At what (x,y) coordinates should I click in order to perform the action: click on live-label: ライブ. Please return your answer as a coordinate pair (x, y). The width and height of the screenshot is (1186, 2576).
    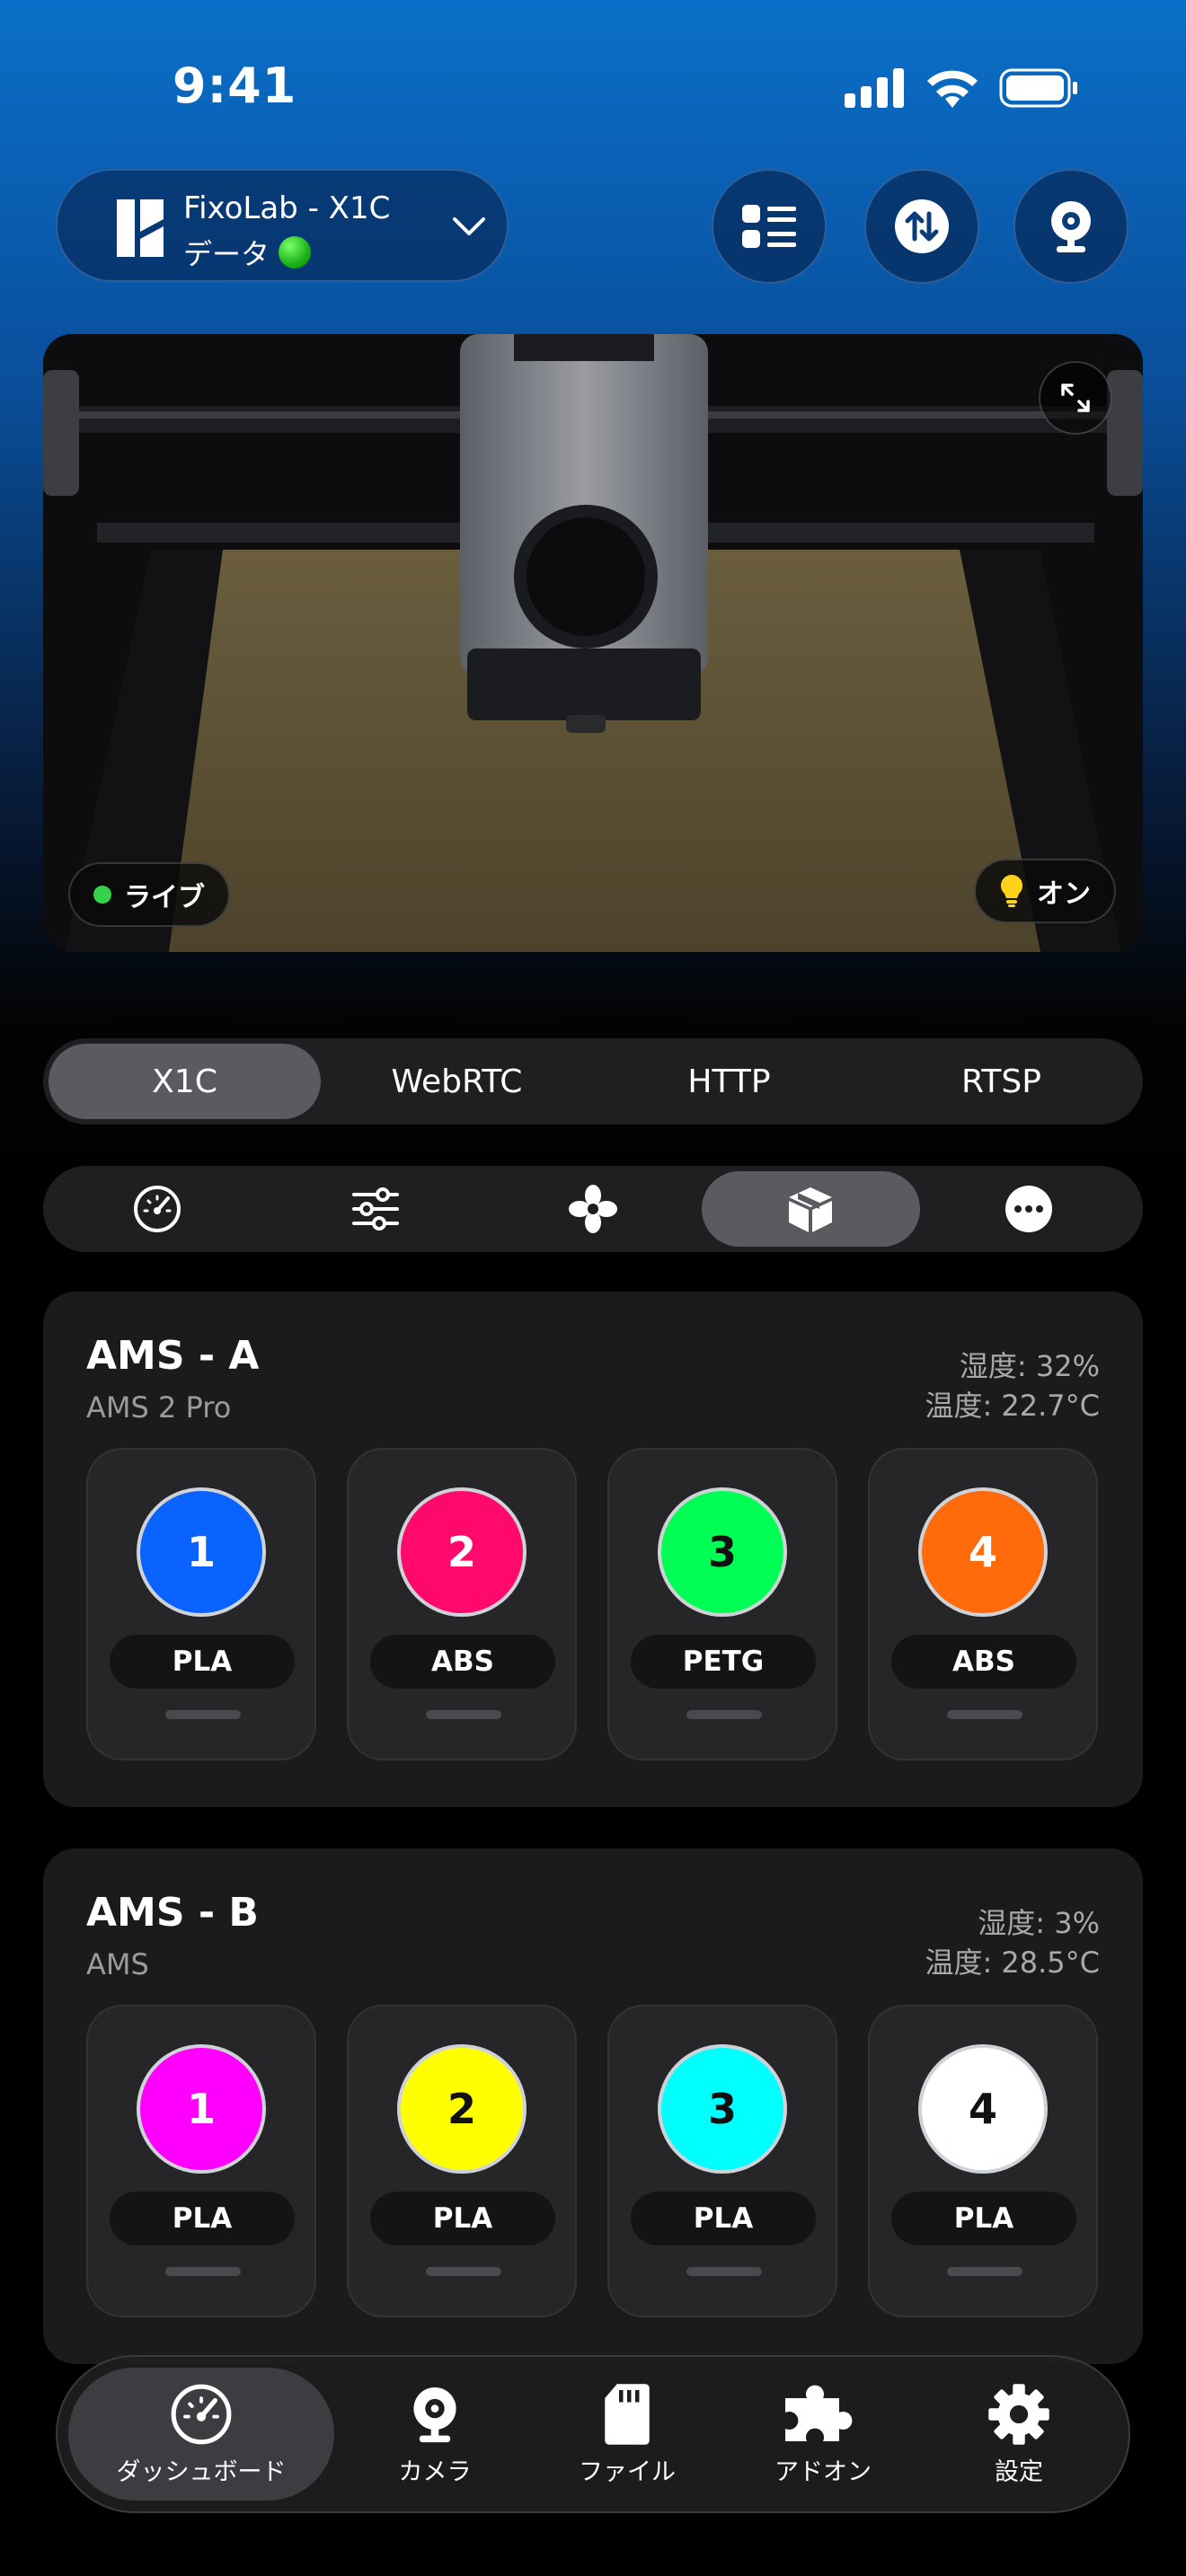
    Looking at the image, I should click on (164, 897).